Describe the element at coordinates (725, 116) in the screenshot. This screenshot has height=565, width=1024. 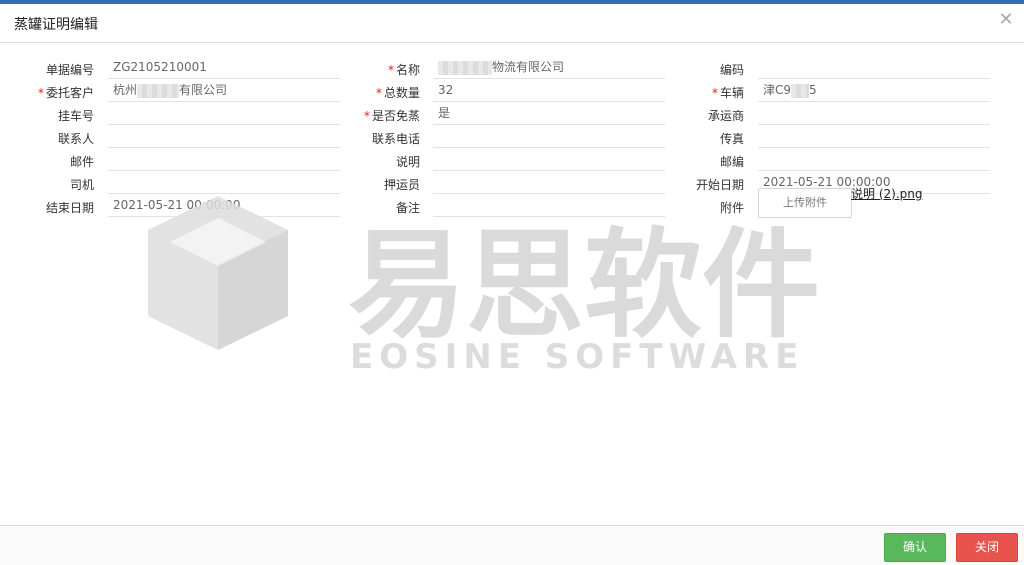
I see `field-label: 承运商` at that location.